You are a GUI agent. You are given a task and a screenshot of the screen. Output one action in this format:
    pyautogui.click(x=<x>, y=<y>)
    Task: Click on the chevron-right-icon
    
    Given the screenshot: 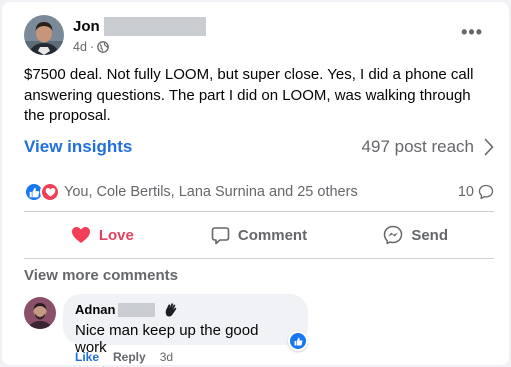 What is the action you would take?
    pyautogui.click(x=489, y=147)
    